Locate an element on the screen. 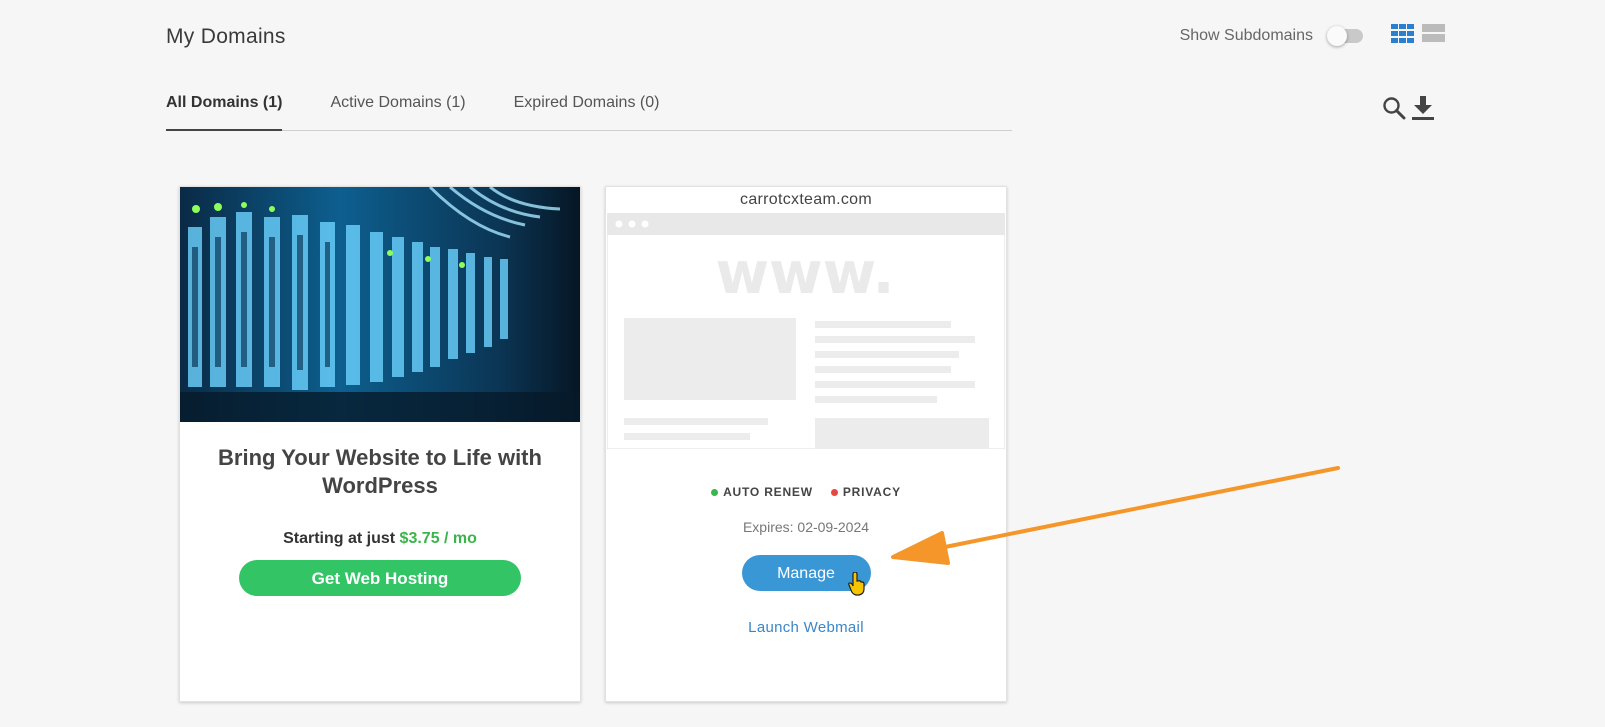  privacy-status: PRIVACY is located at coordinates (865, 492).